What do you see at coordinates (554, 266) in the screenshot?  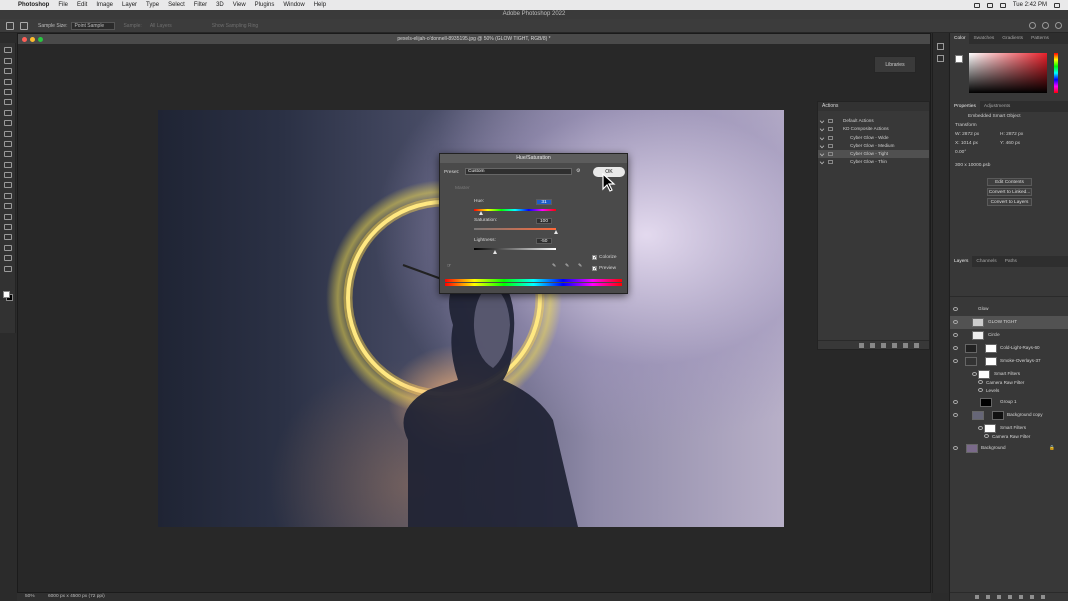 I see `eyedropper-icon: ✎` at bounding box center [554, 266].